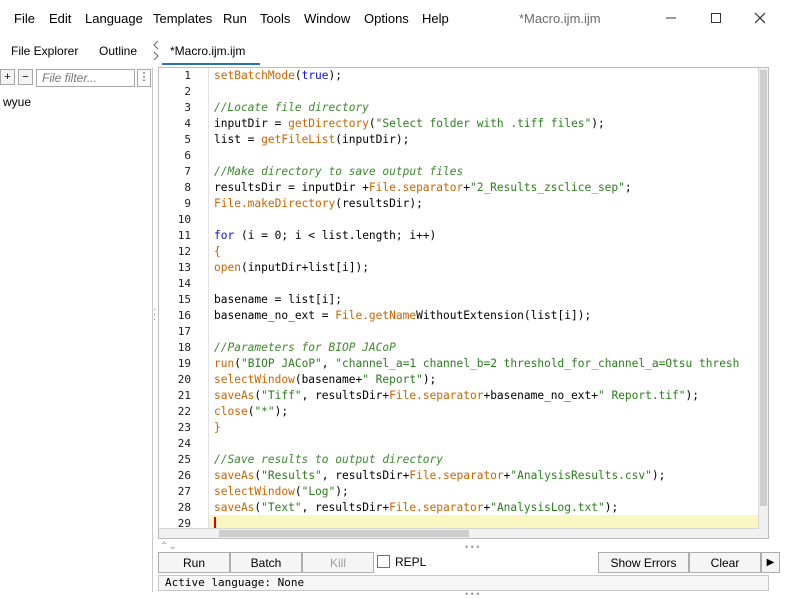  I want to click on code-token: getDirectory, so click(328, 123).